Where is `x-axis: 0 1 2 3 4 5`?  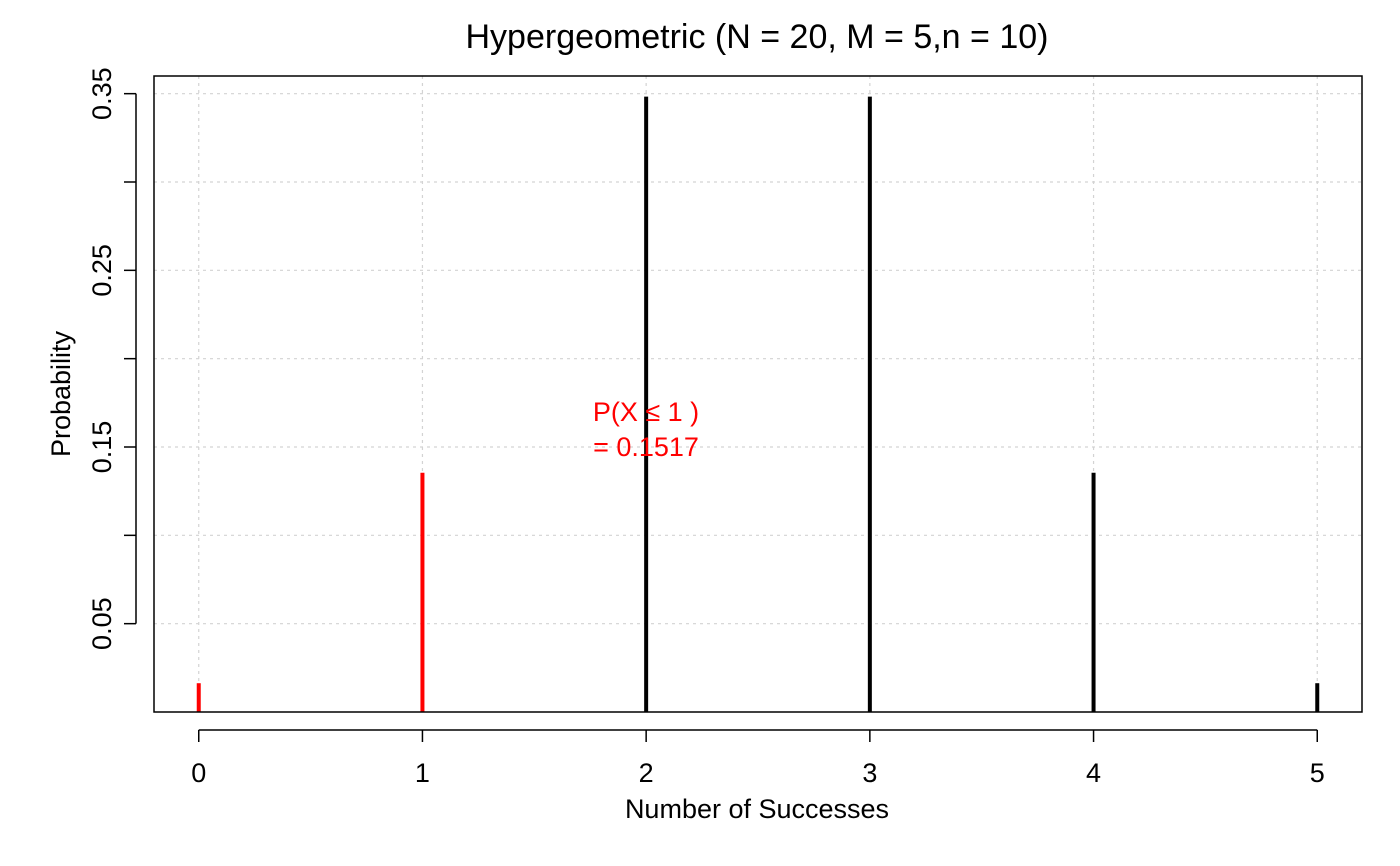 x-axis: 0 1 2 3 4 5 is located at coordinates (758, 758).